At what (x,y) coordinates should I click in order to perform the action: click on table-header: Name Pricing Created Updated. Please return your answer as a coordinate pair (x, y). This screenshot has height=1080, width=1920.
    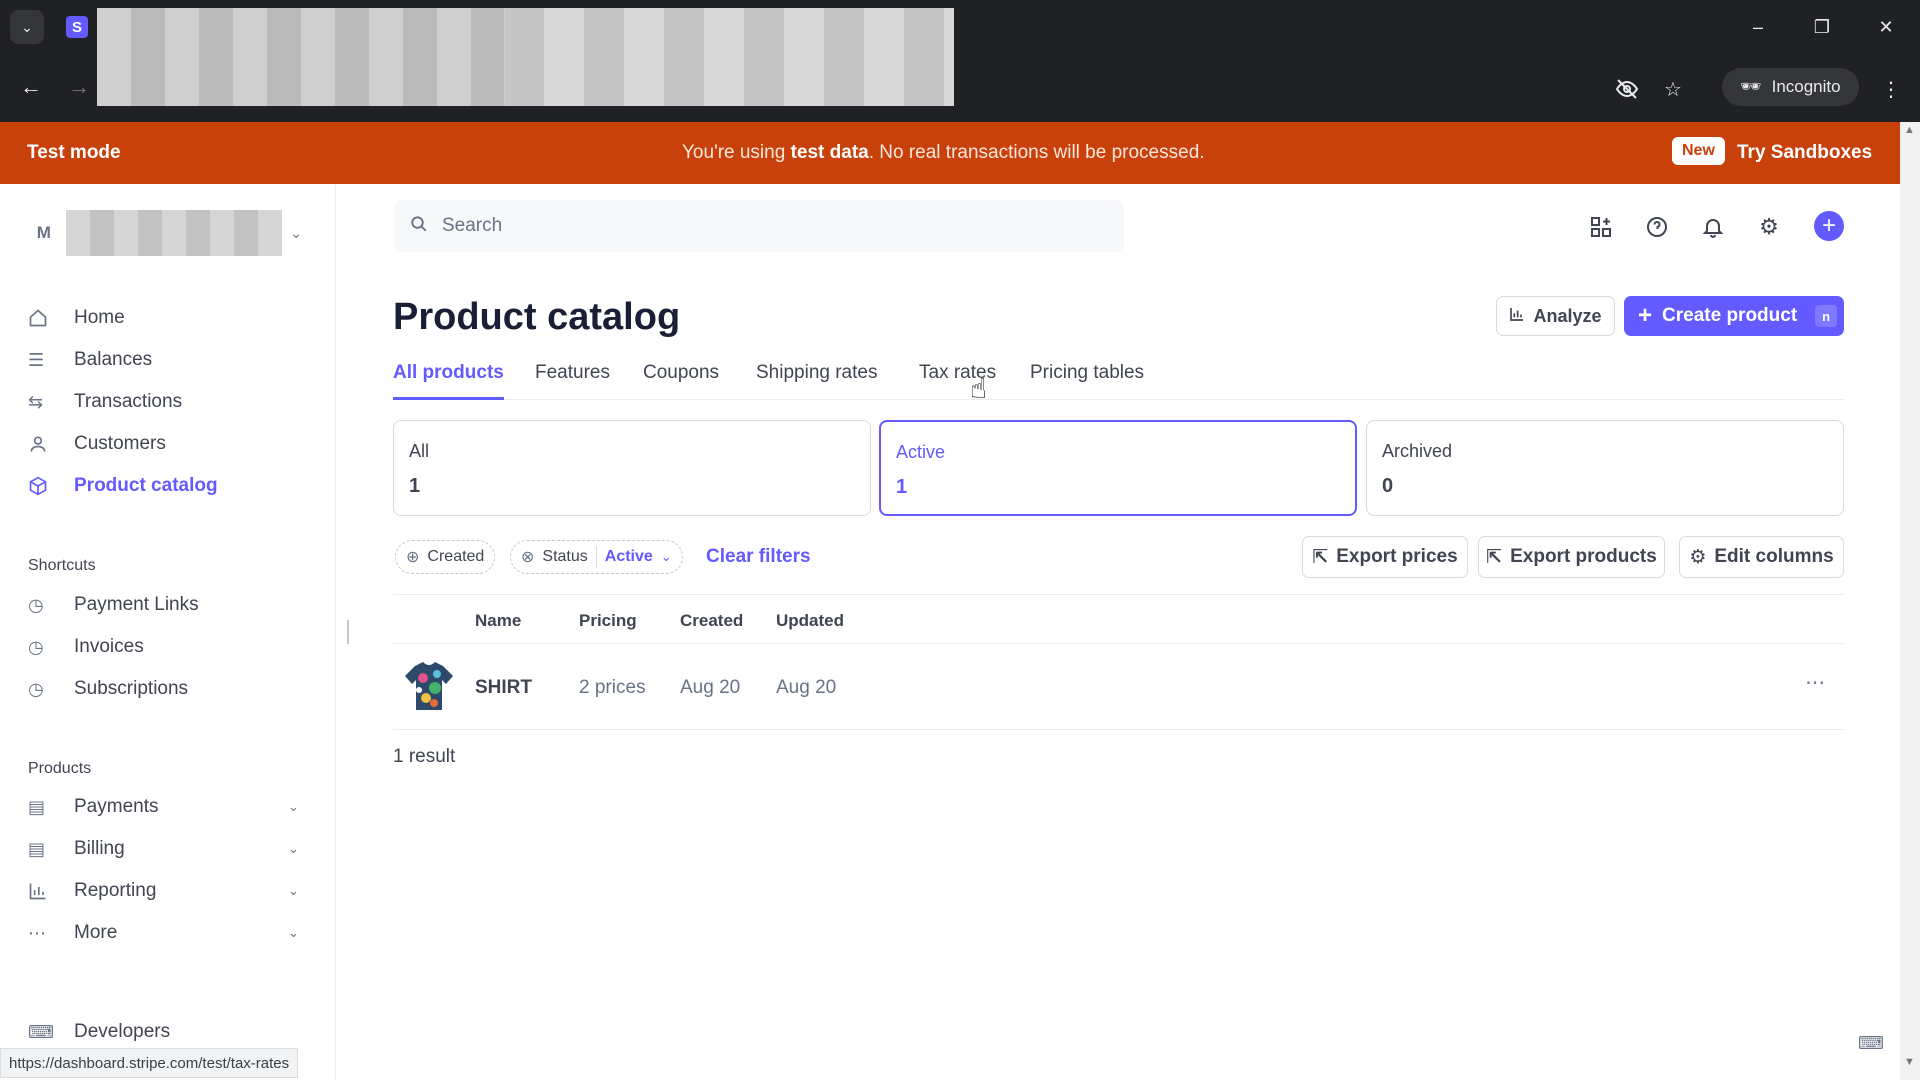
    Looking at the image, I should click on (1118, 619).